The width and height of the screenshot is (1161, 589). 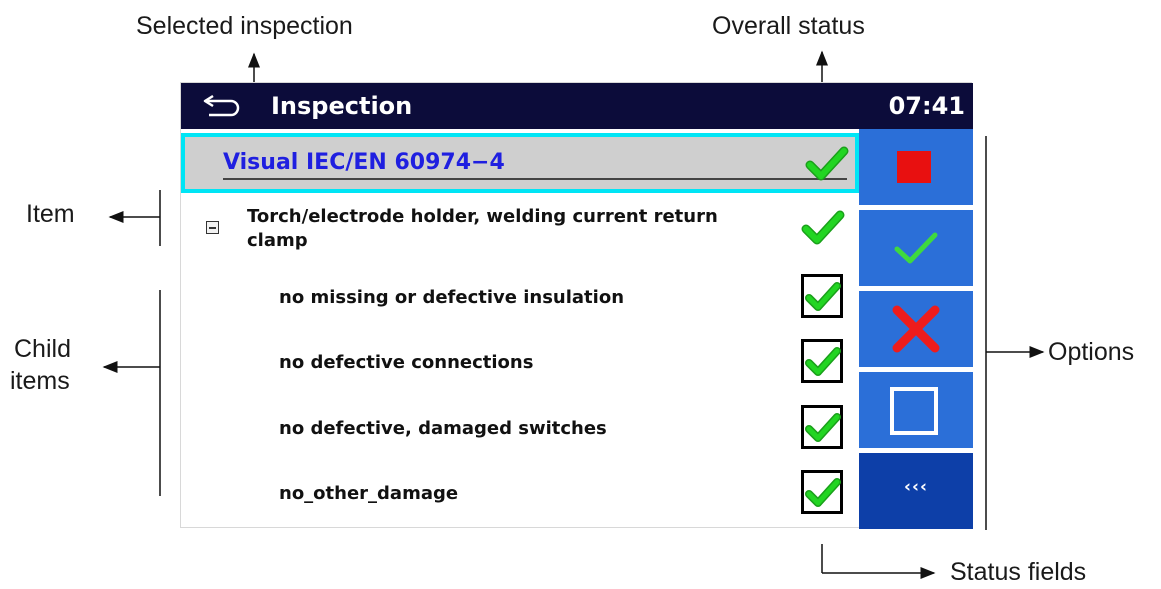 What do you see at coordinates (452, 297) in the screenshot?
I see `child-item-label: no missing or defective insulation` at bounding box center [452, 297].